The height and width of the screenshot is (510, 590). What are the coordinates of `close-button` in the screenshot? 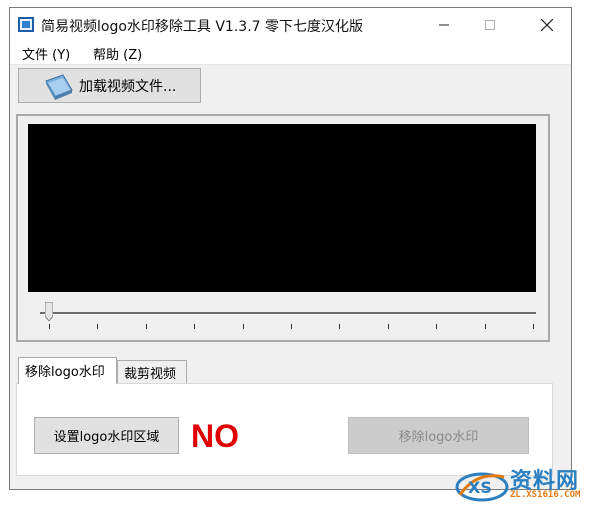 It's located at (547, 24).